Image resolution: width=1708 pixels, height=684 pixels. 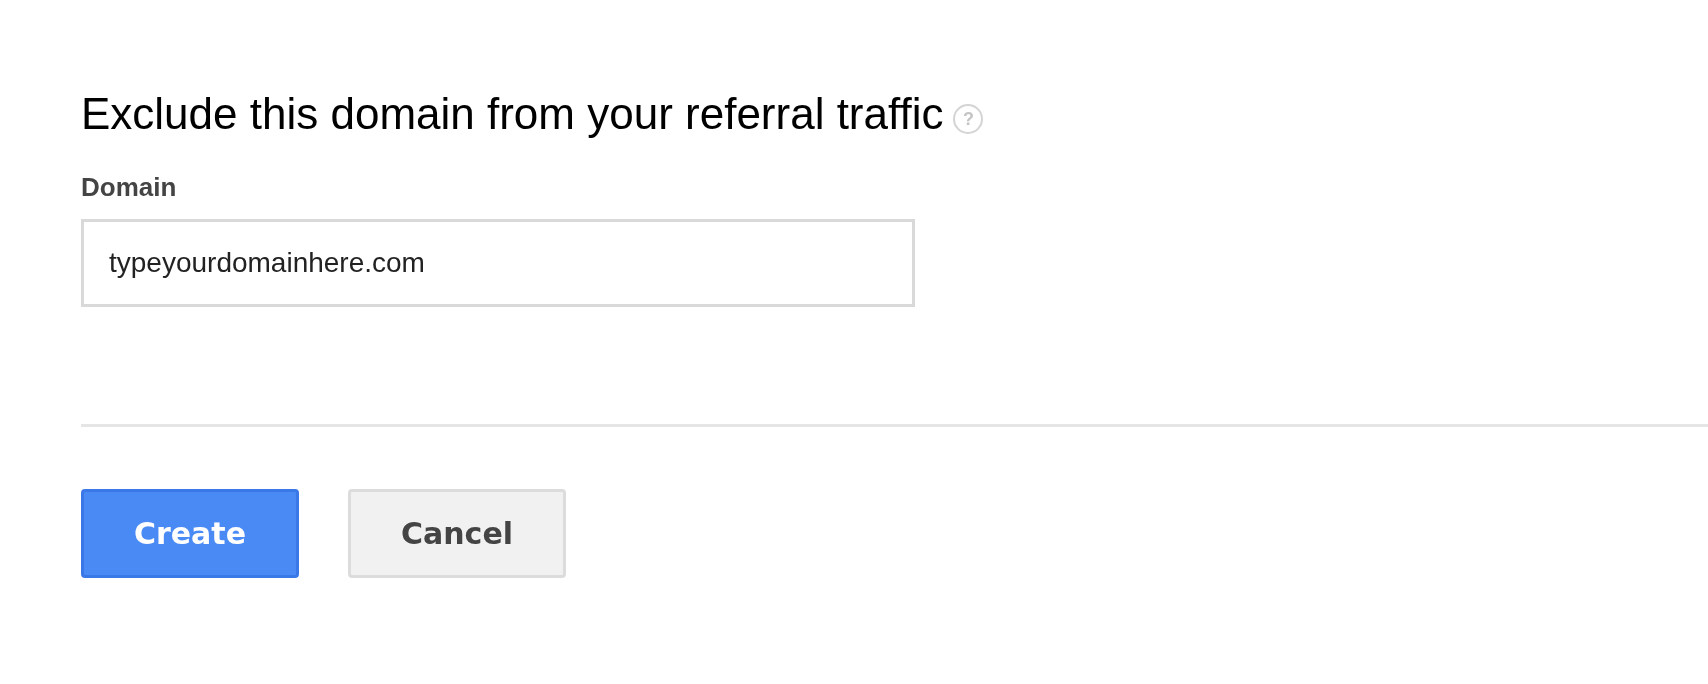 What do you see at coordinates (457, 533) in the screenshot?
I see `cancel-button: Cancel` at bounding box center [457, 533].